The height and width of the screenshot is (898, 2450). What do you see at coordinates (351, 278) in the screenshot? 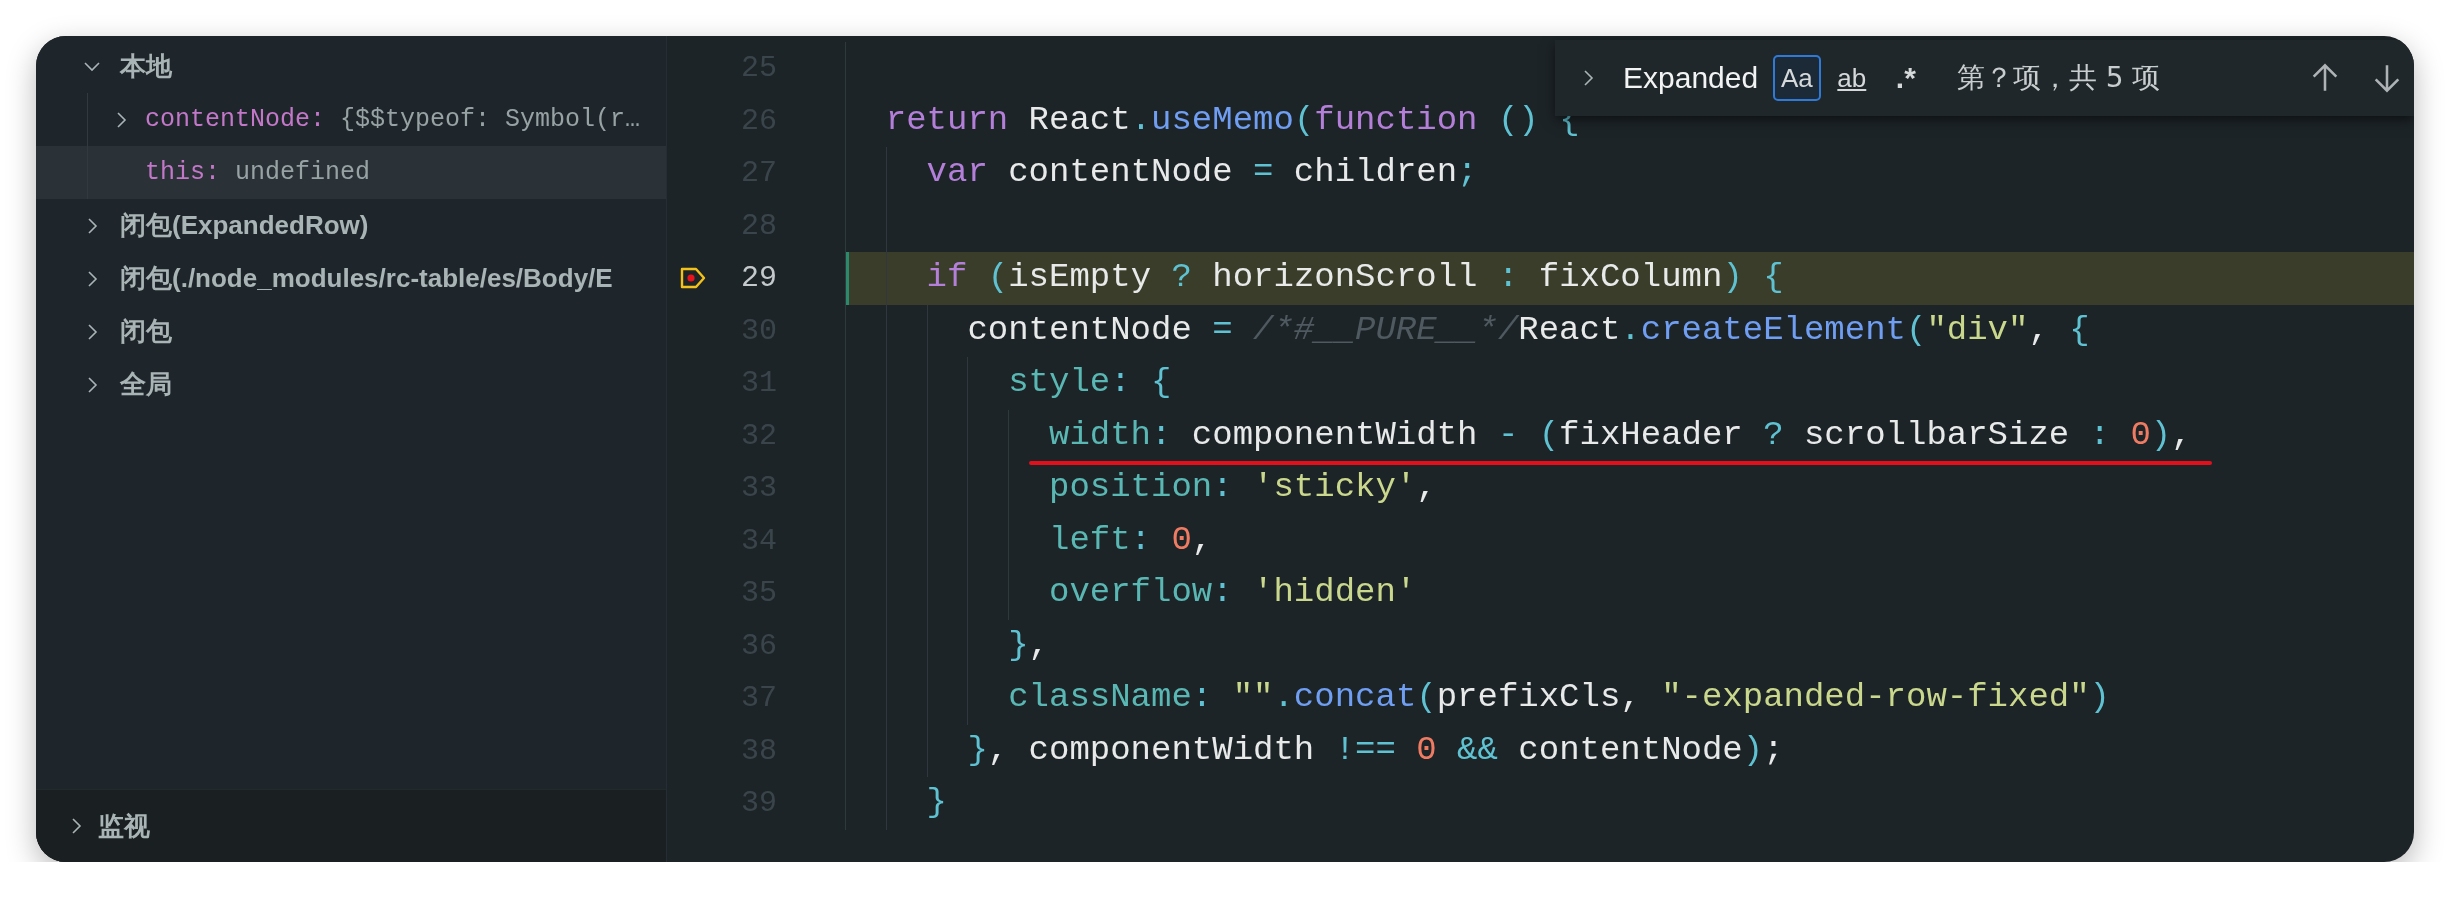
I see `tree-item: 闭包(./node_modules/rc-table/es/Body/E` at bounding box center [351, 278].